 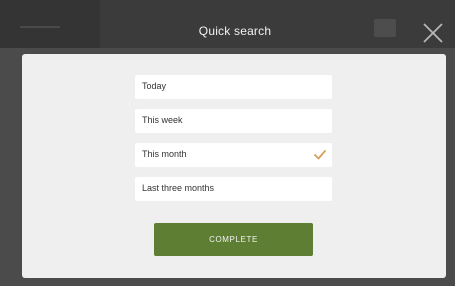 What do you see at coordinates (178, 188) in the screenshot?
I see `option-last-three-months-label: Last three months` at bounding box center [178, 188].